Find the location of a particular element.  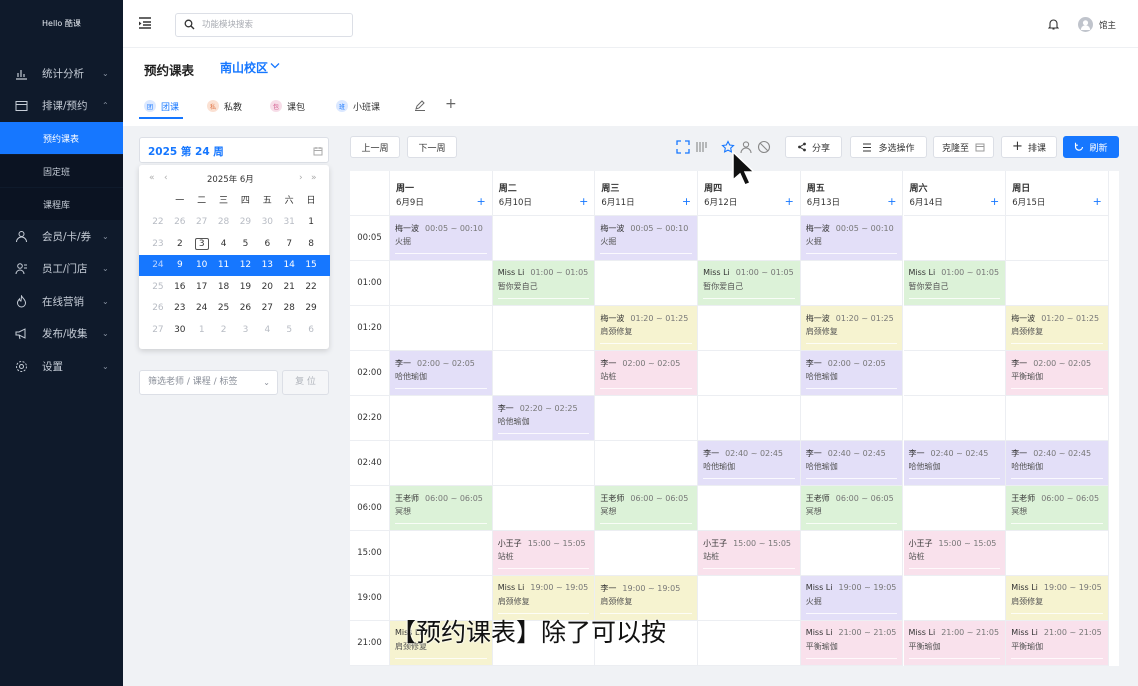

tab-1: 私私教 is located at coordinates (224, 106).